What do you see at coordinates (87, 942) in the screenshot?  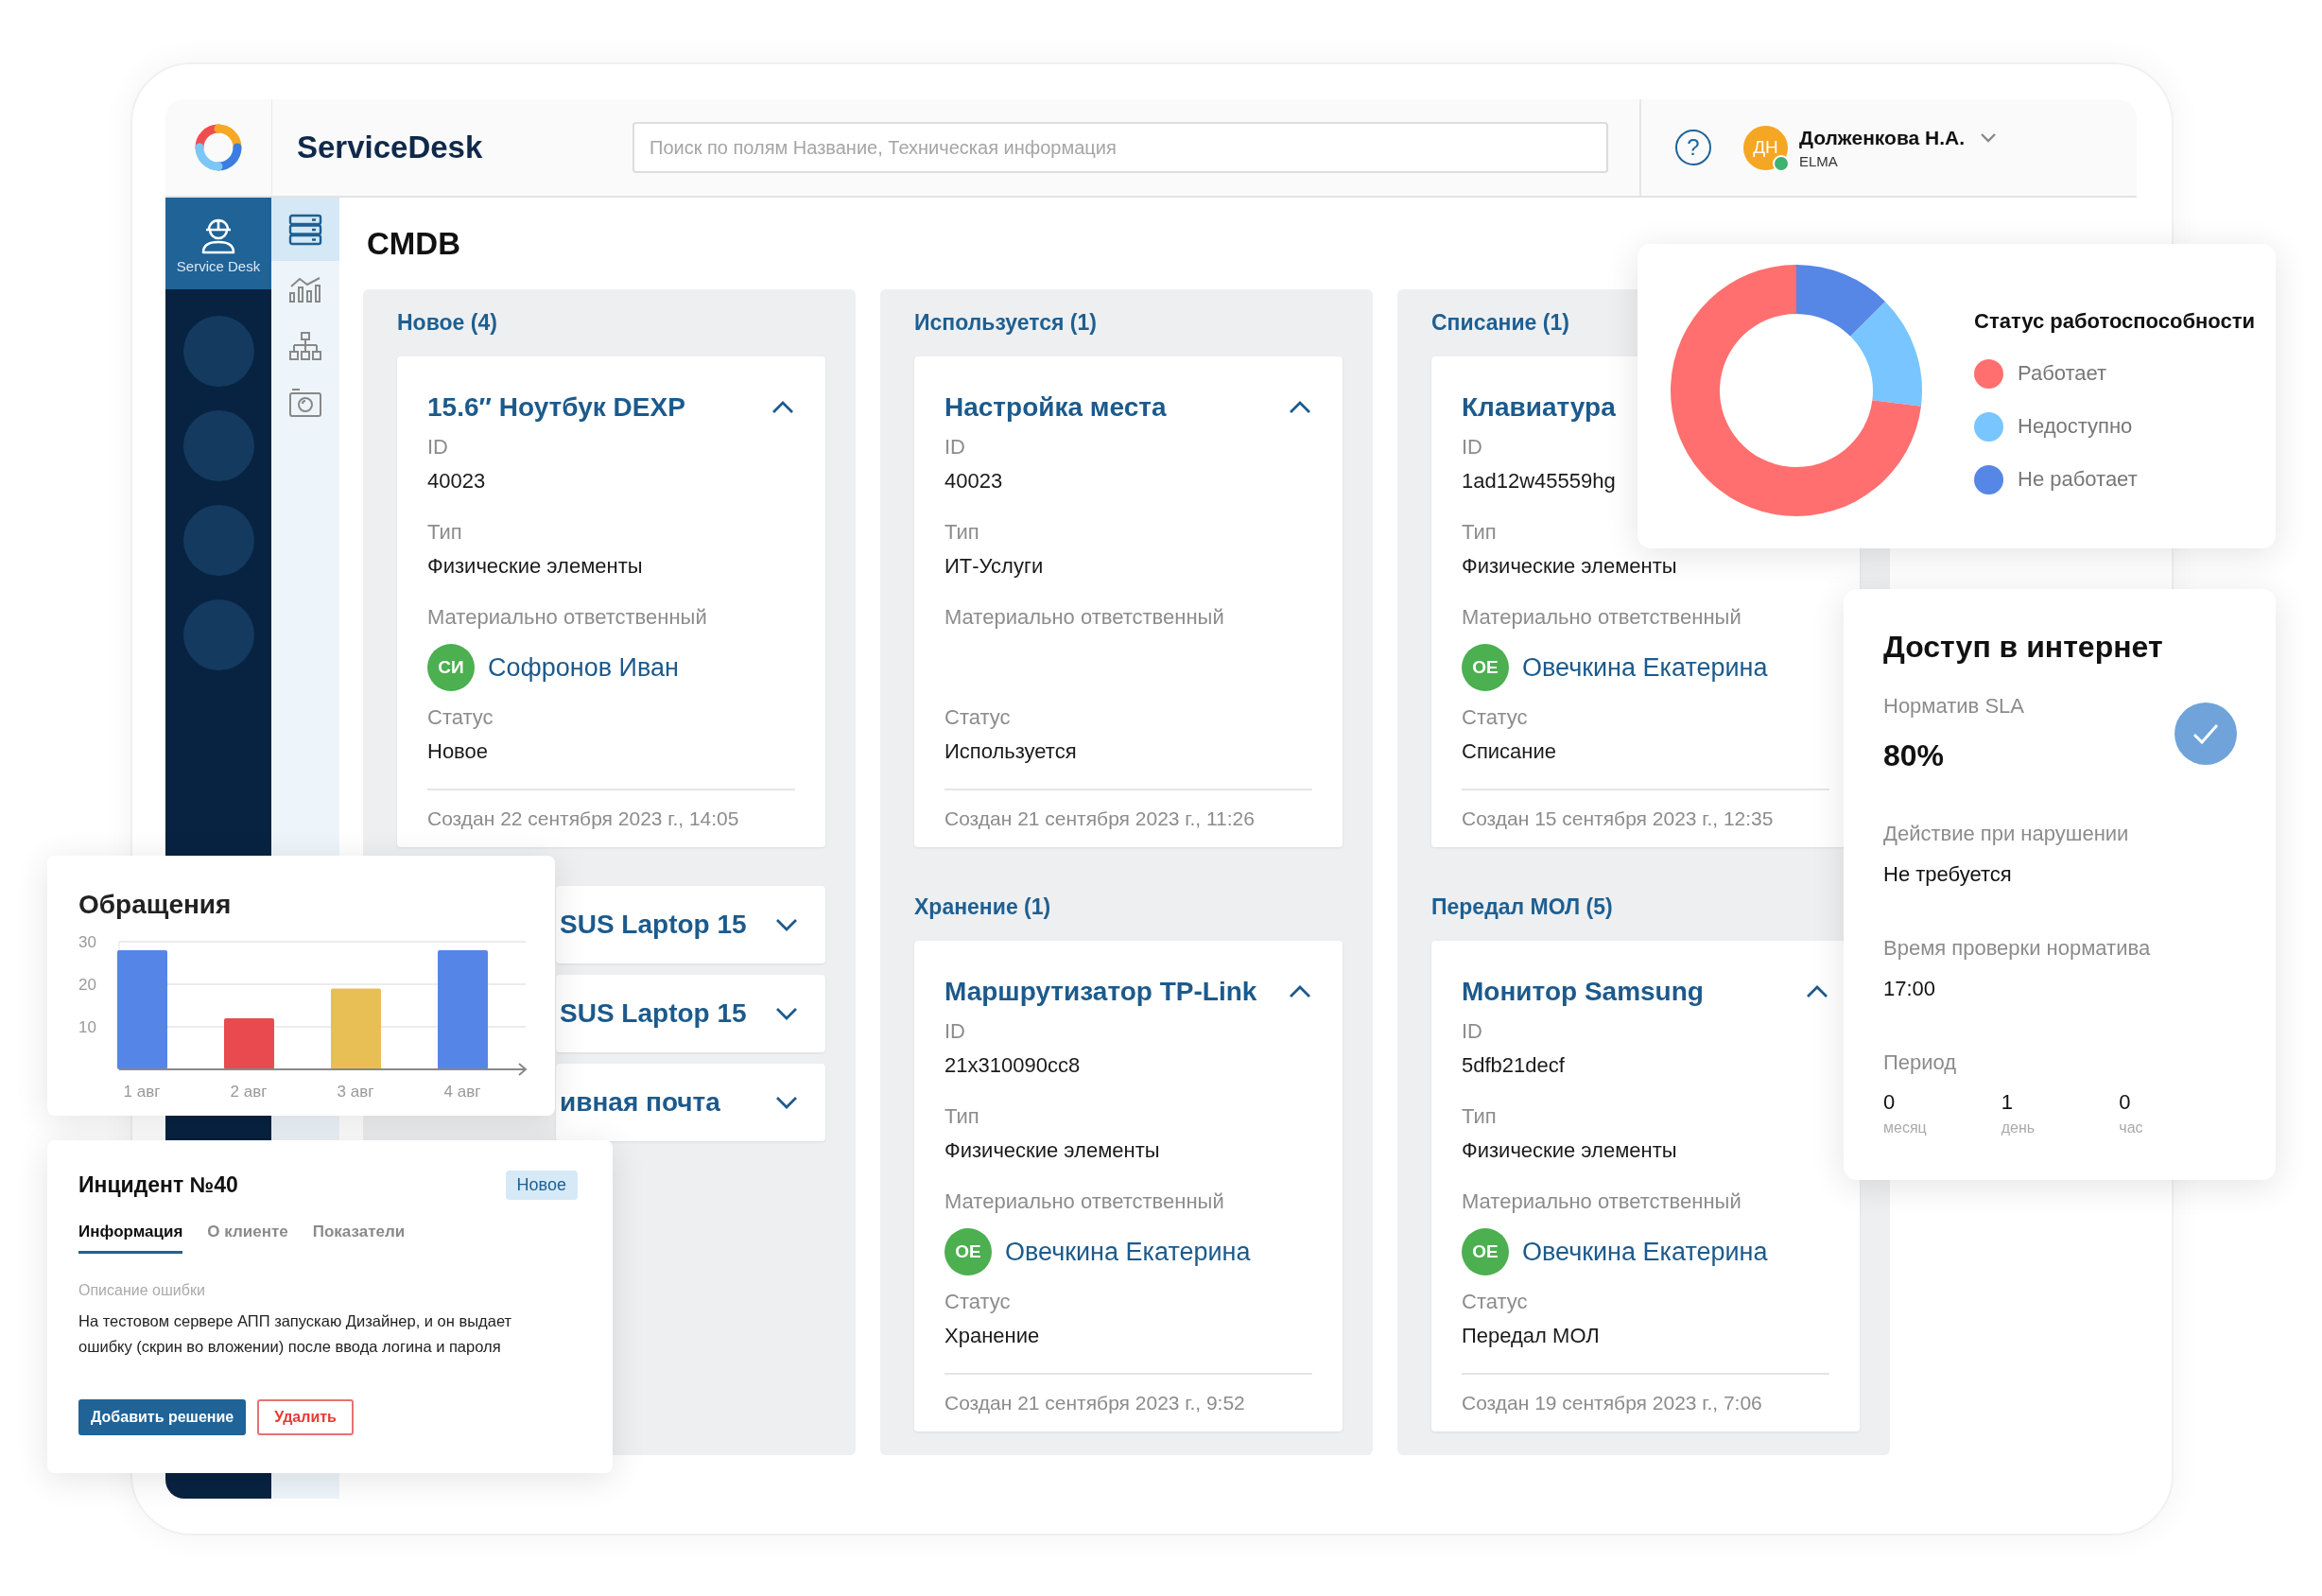 I see `axis-tick-label: 30` at bounding box center [87, 942].